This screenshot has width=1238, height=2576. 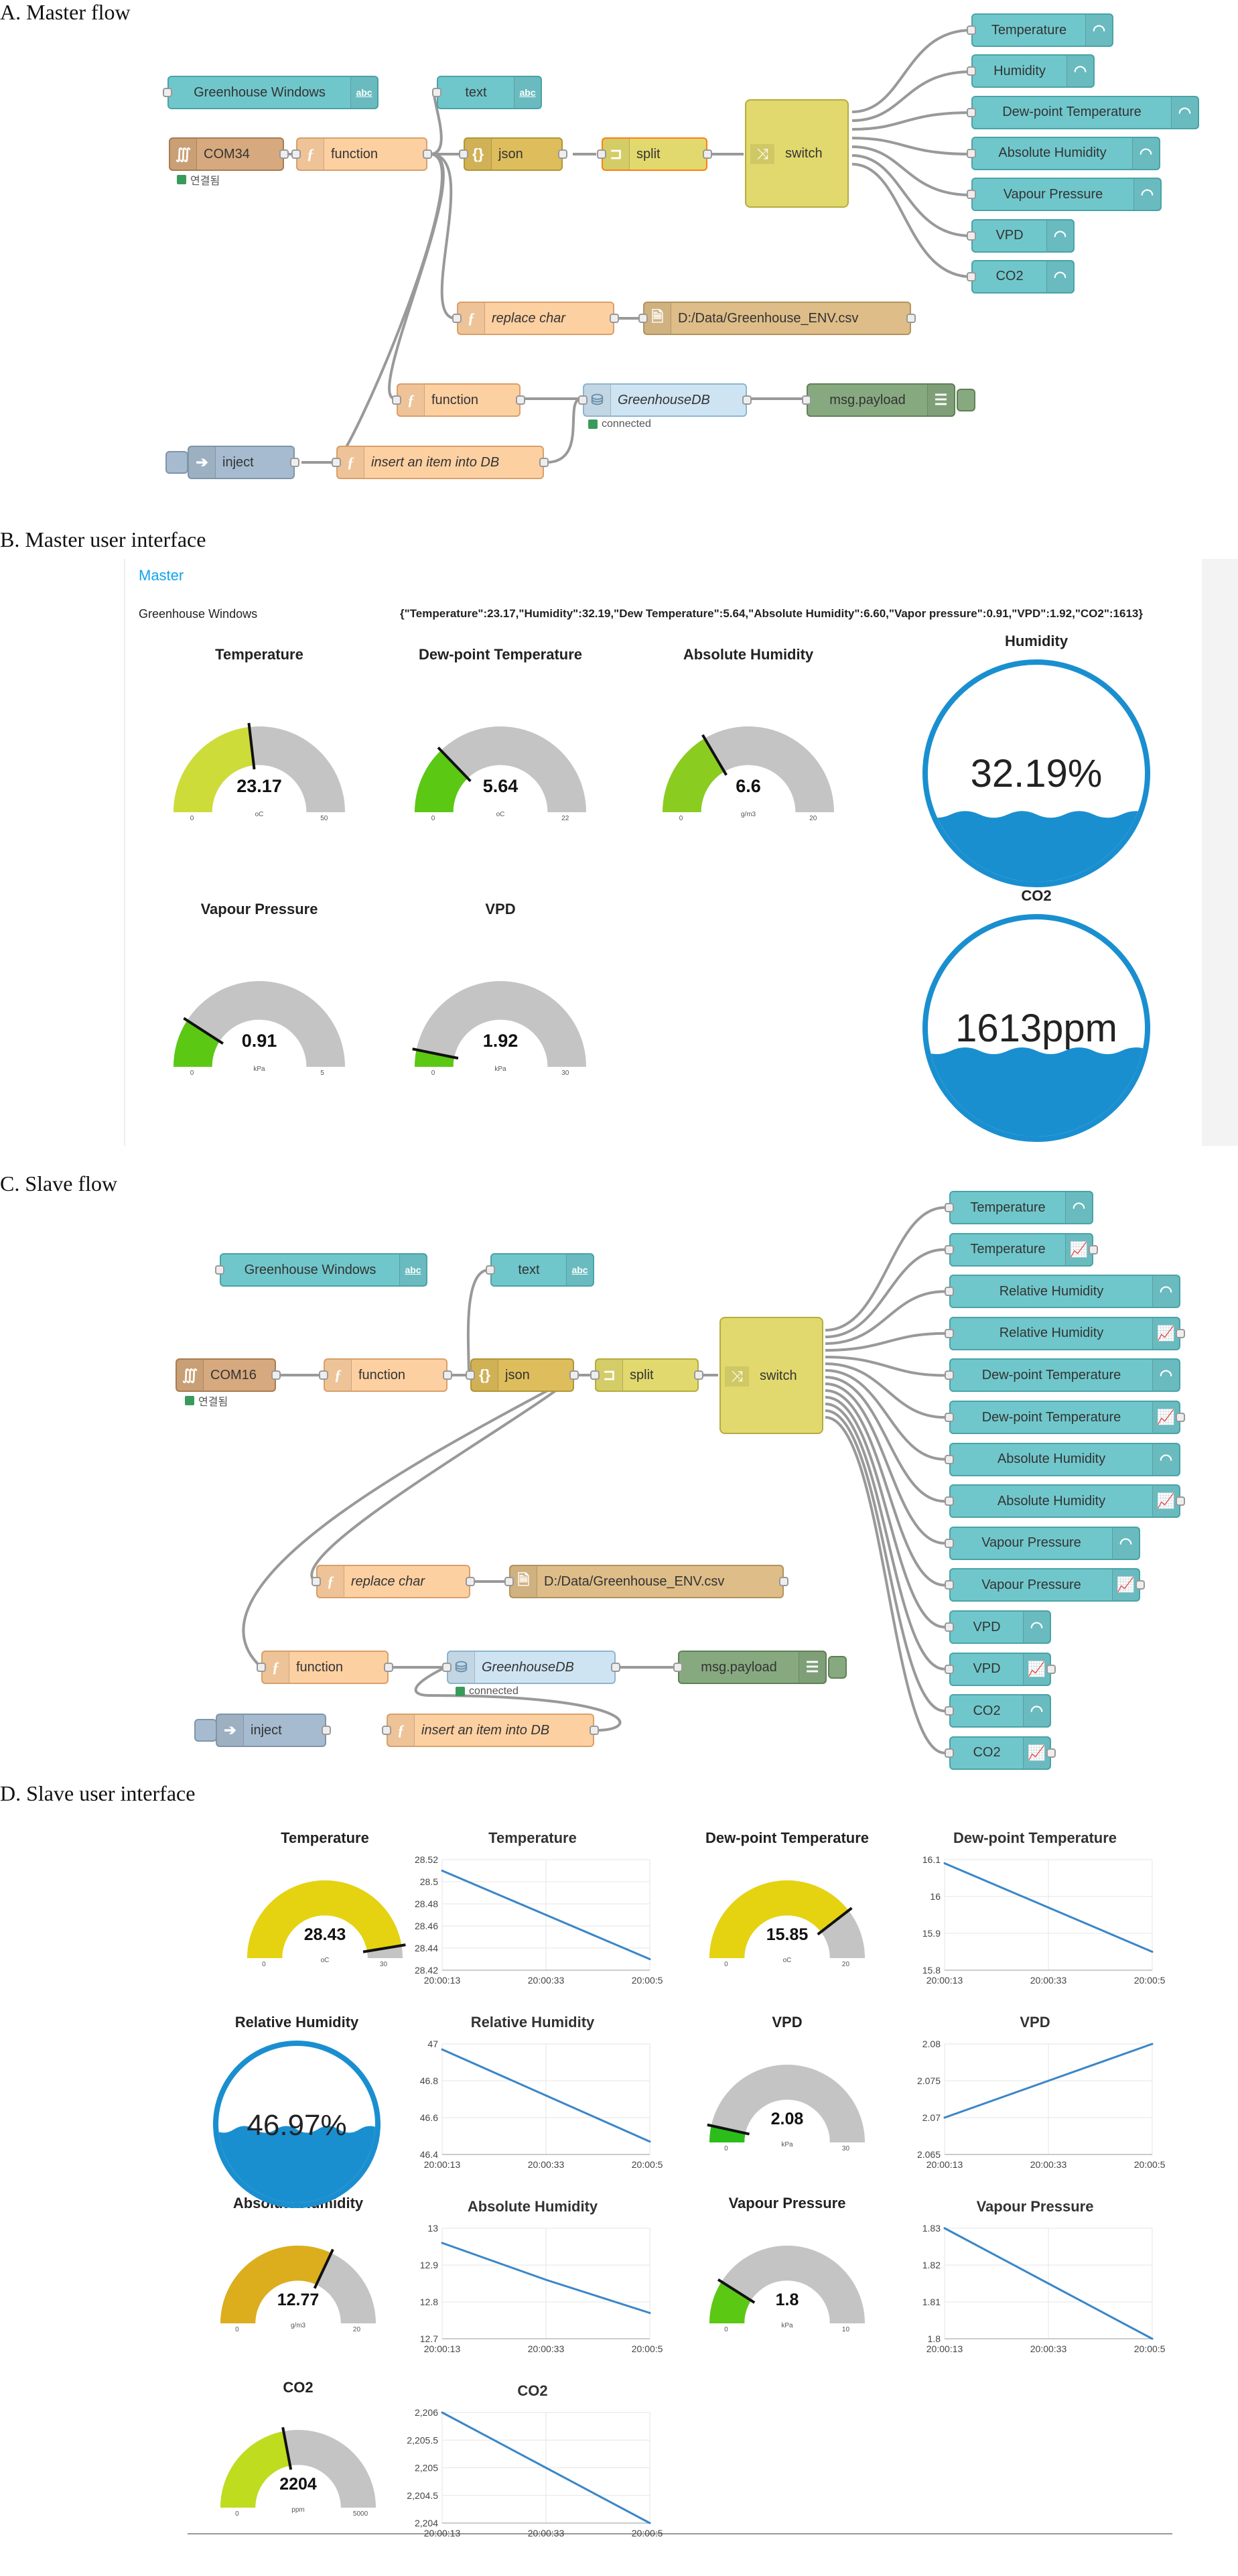 I want to click on dashboard-output-node: Relative Humidity 📈, so click(x=1065, y=1333).